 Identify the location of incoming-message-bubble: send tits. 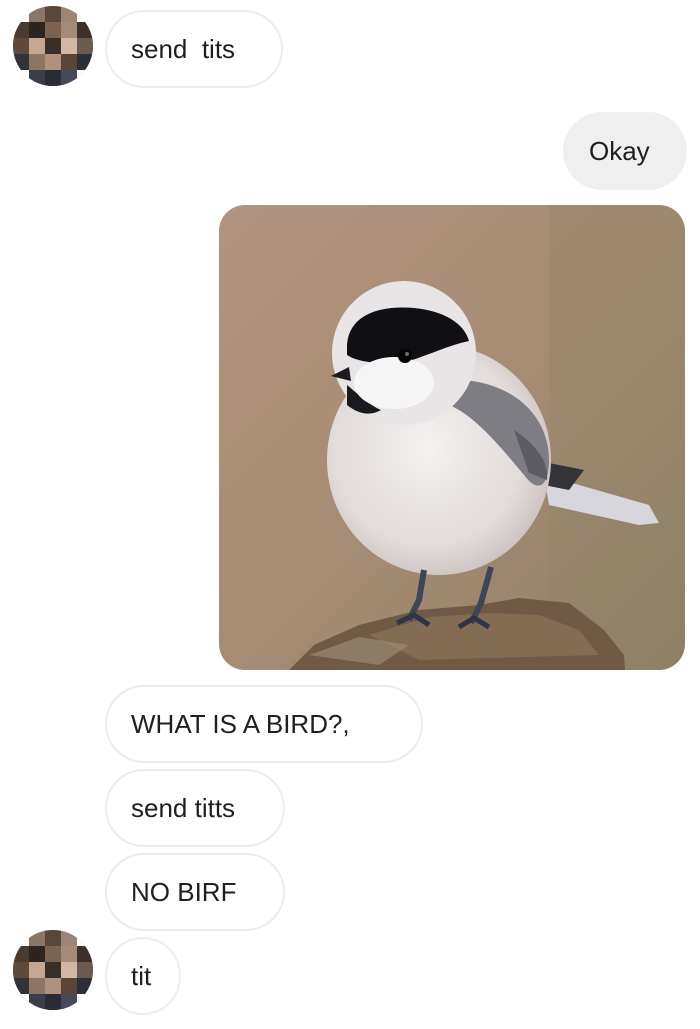
(194, 49).